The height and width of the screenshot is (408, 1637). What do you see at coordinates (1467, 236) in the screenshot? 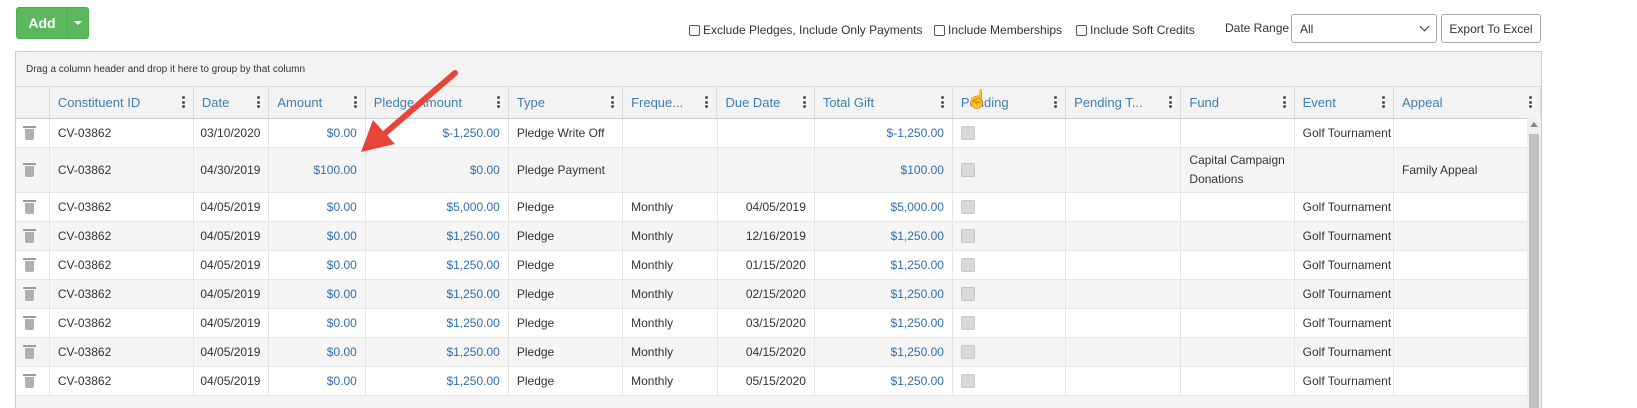
I see `cell-appeal` at bounding box center [1467, 236].